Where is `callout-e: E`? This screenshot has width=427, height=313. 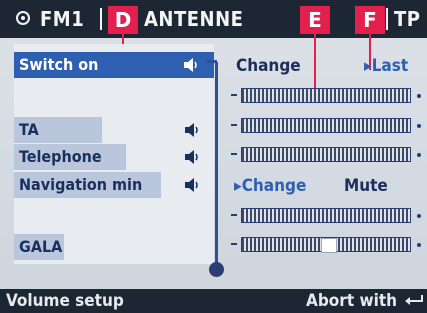
callout-e: E is located at coordinates (315, 20).